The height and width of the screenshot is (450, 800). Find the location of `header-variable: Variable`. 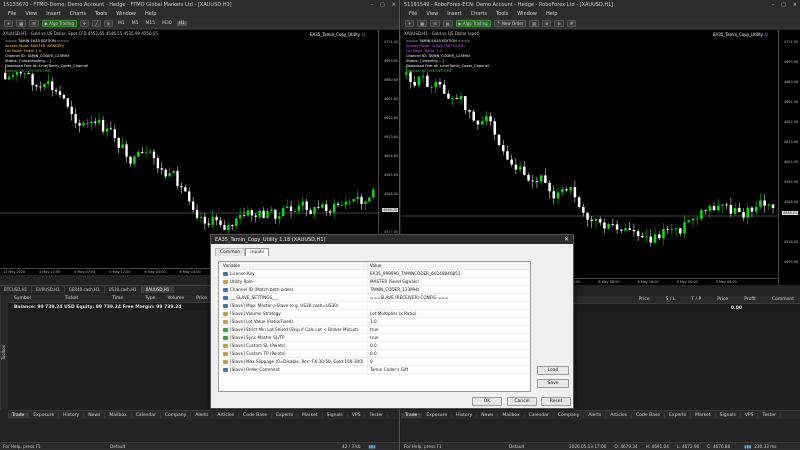

header-variable: Variable is located at coordinates (293, 265).